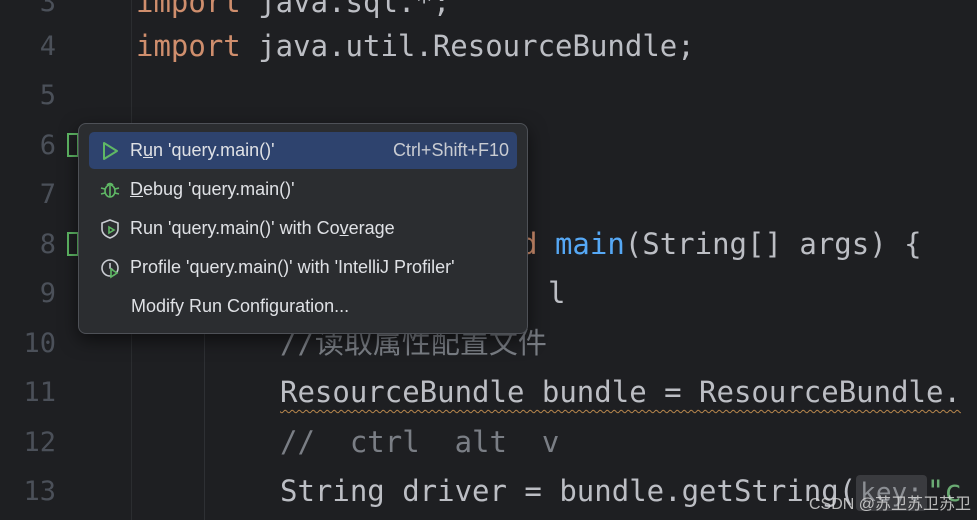 The width and height of the screenshot is (977, 520). Describe the element at coordinates (303, 189) in the screenshot. I see `menu-item-debug: Debug 'query.main()'` at that location.